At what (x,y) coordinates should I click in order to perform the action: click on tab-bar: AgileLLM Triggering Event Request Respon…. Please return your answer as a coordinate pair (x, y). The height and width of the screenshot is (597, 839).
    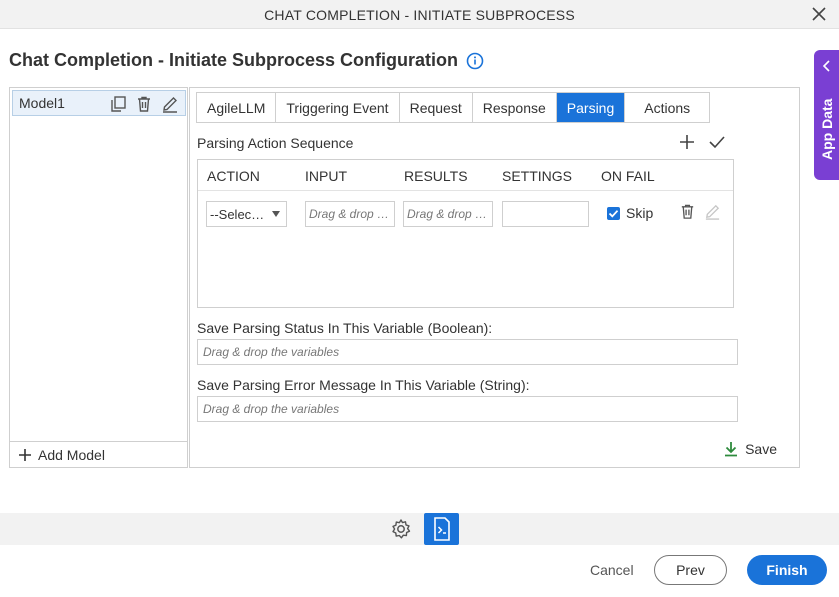
    Looking at the image, I should click on (453, 107).